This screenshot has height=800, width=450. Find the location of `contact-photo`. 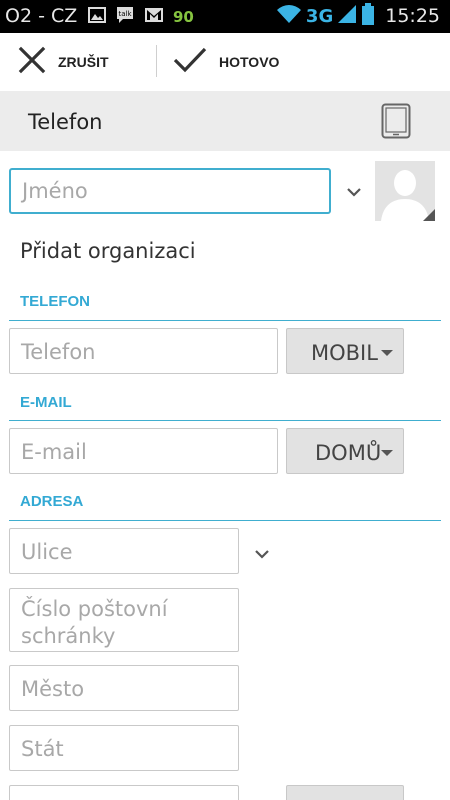

contact-photo is located at coordinates (405, 191).